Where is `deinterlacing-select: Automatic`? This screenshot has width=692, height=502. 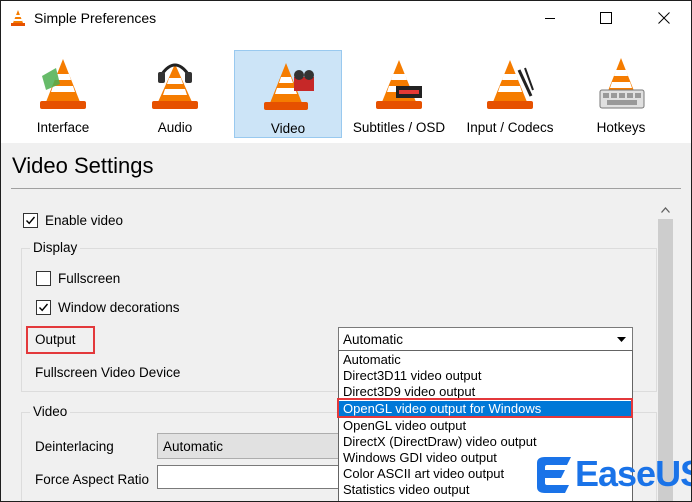
deinterlacing-select: Automatic is located at coordinates (248, 446).